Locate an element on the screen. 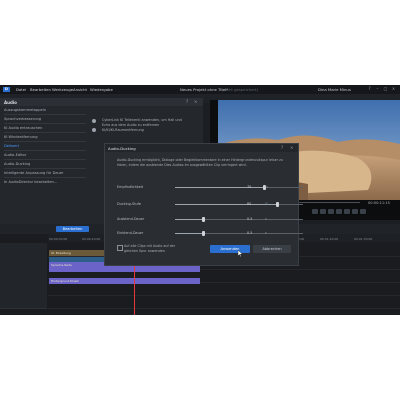  audio-item-0: Auszugskammetappeln is located at coordinates (25, 110).